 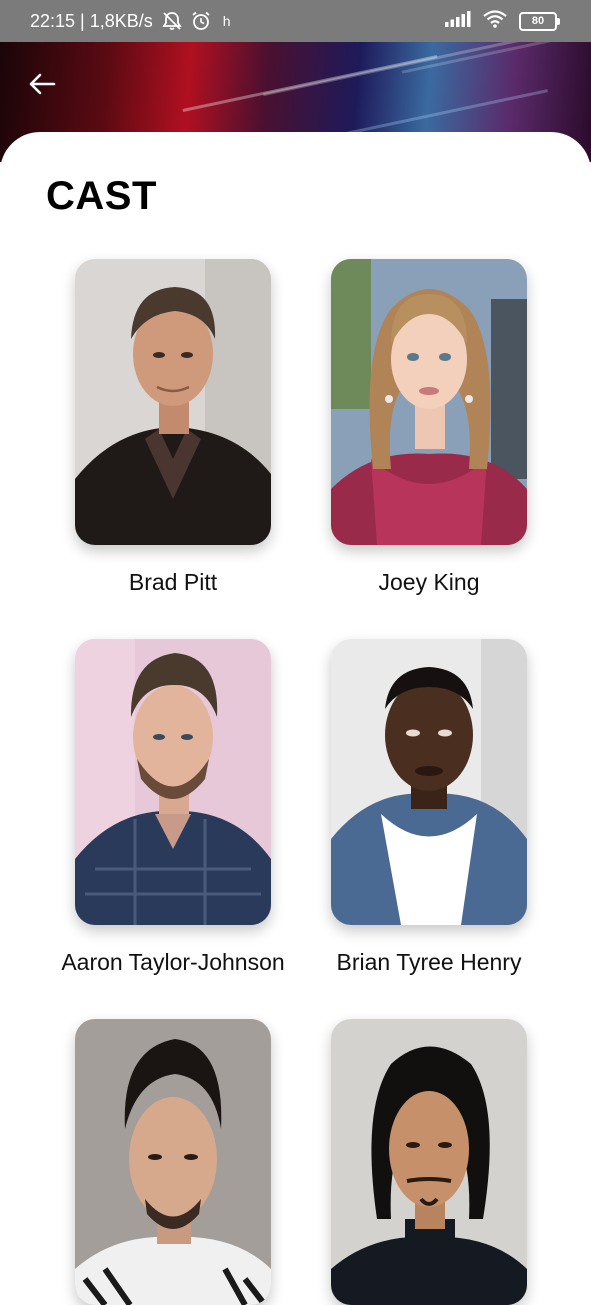 I want to click on status-time-speed: 22:15 | 1,8KB/s, so click(x=91, y=20).